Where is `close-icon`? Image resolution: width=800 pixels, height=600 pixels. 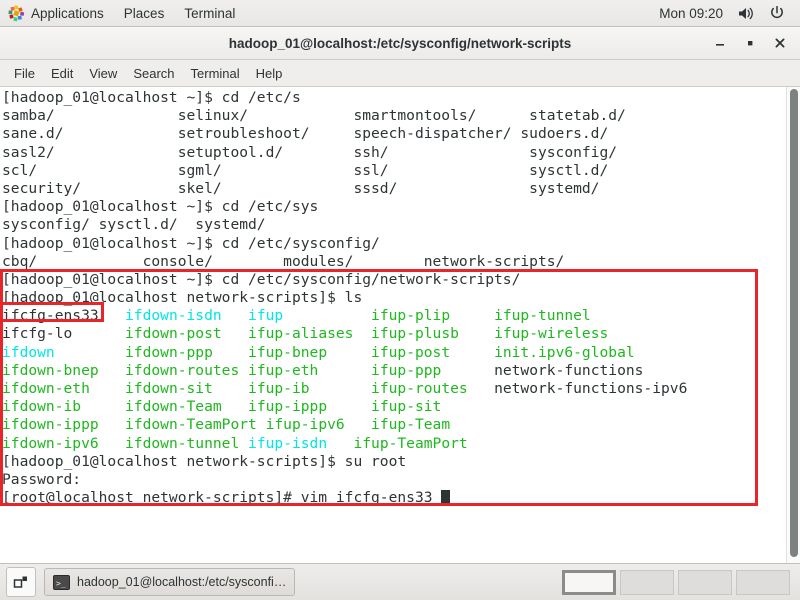 close-icon is located at coordinates (780, 43).